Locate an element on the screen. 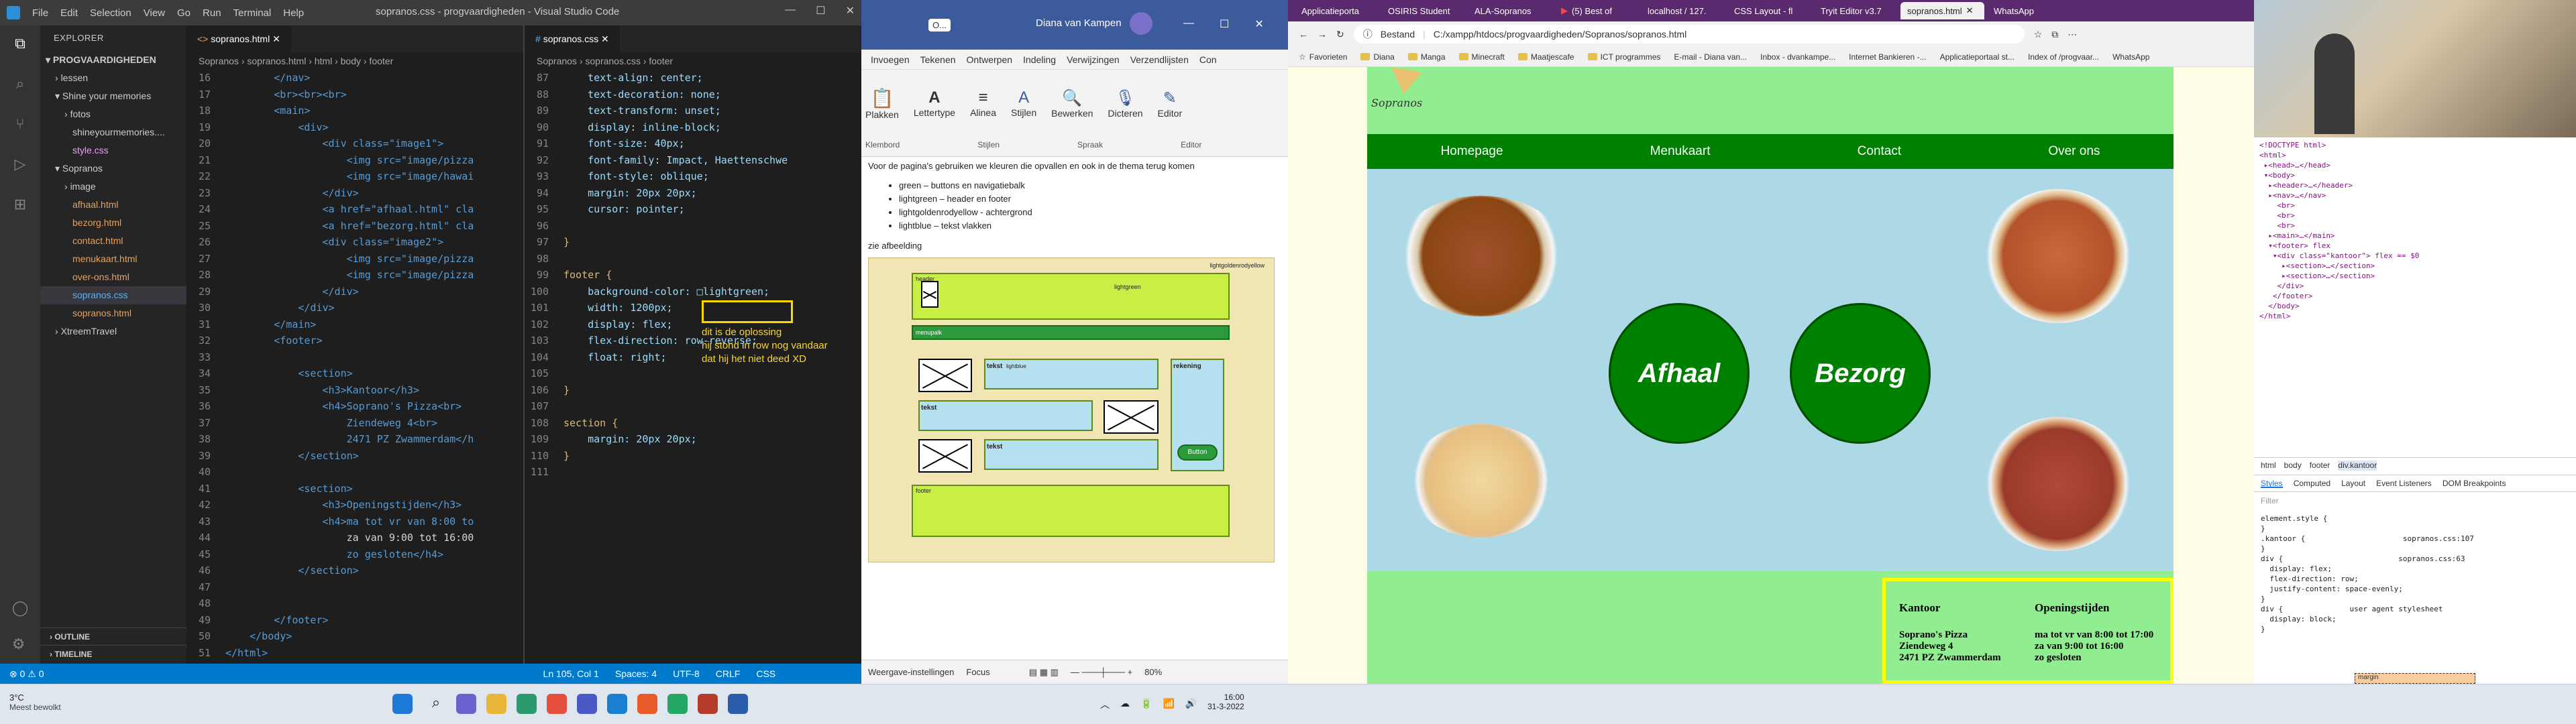 This screenshot has height=724, width=2576. code-line: 92 font-family: Impact, Haettenschwe is located at coordinates (693, 160).